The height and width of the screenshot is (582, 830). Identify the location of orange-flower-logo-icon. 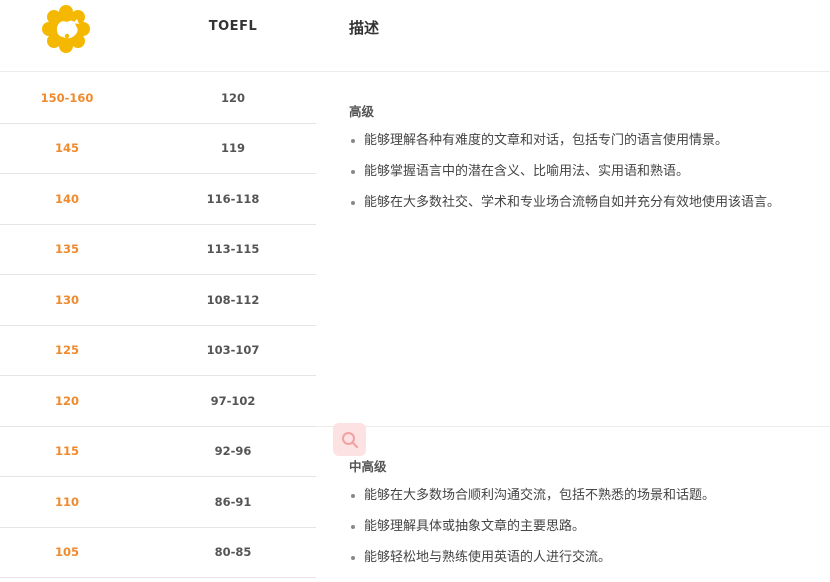
(66, 29).